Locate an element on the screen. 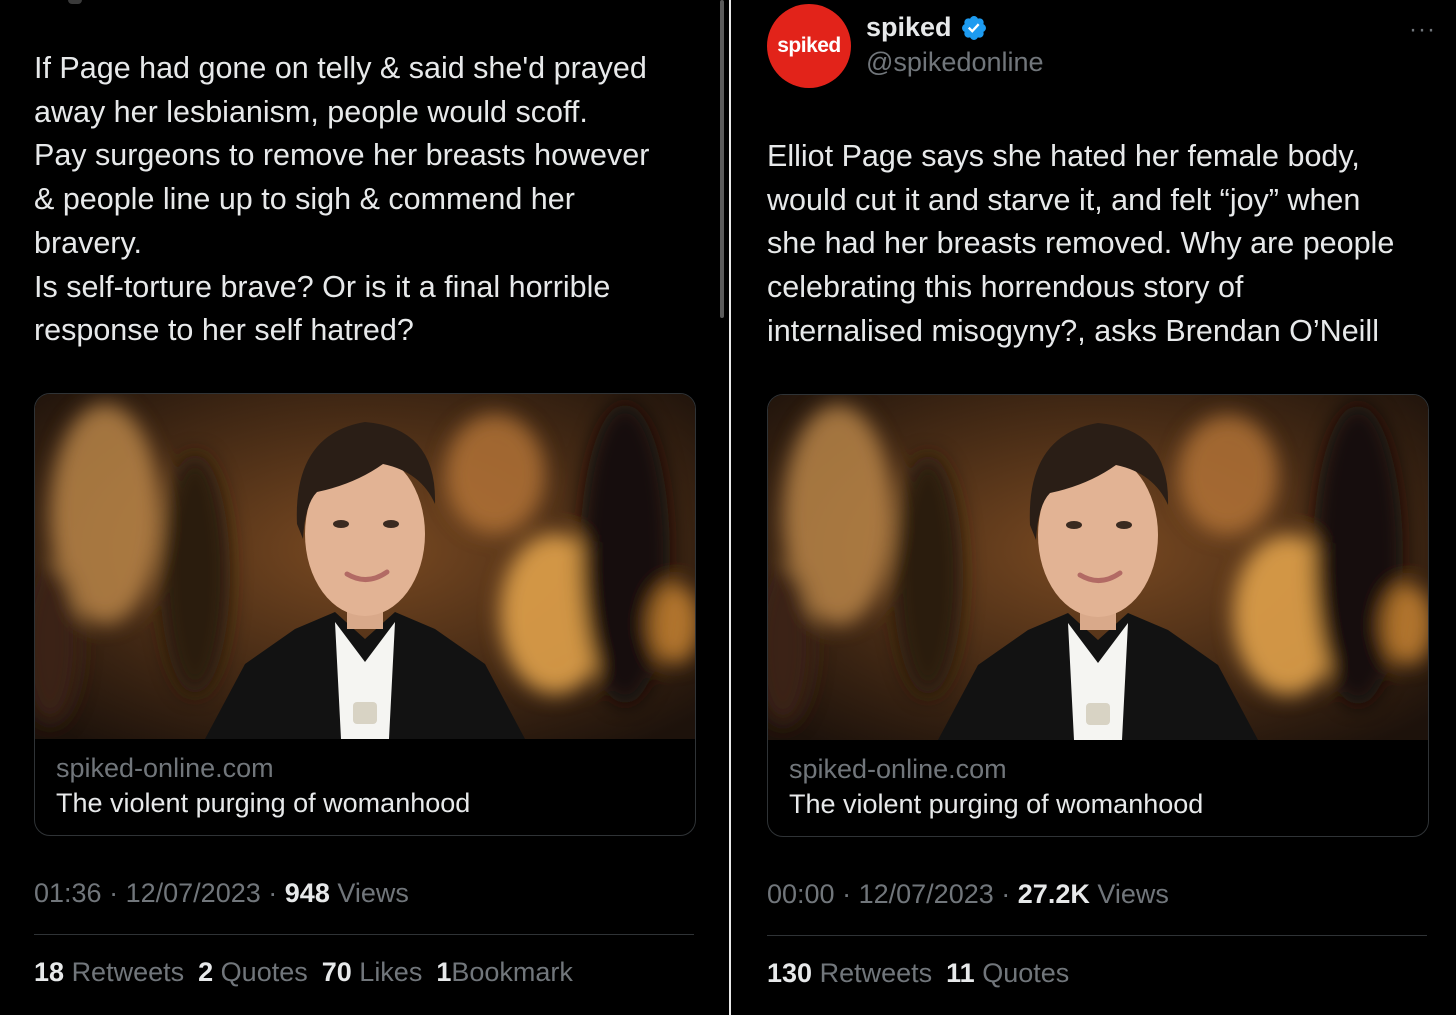 This screenshot has width=1456, height=1015. scrollbar is located at coordinates (722, 159).